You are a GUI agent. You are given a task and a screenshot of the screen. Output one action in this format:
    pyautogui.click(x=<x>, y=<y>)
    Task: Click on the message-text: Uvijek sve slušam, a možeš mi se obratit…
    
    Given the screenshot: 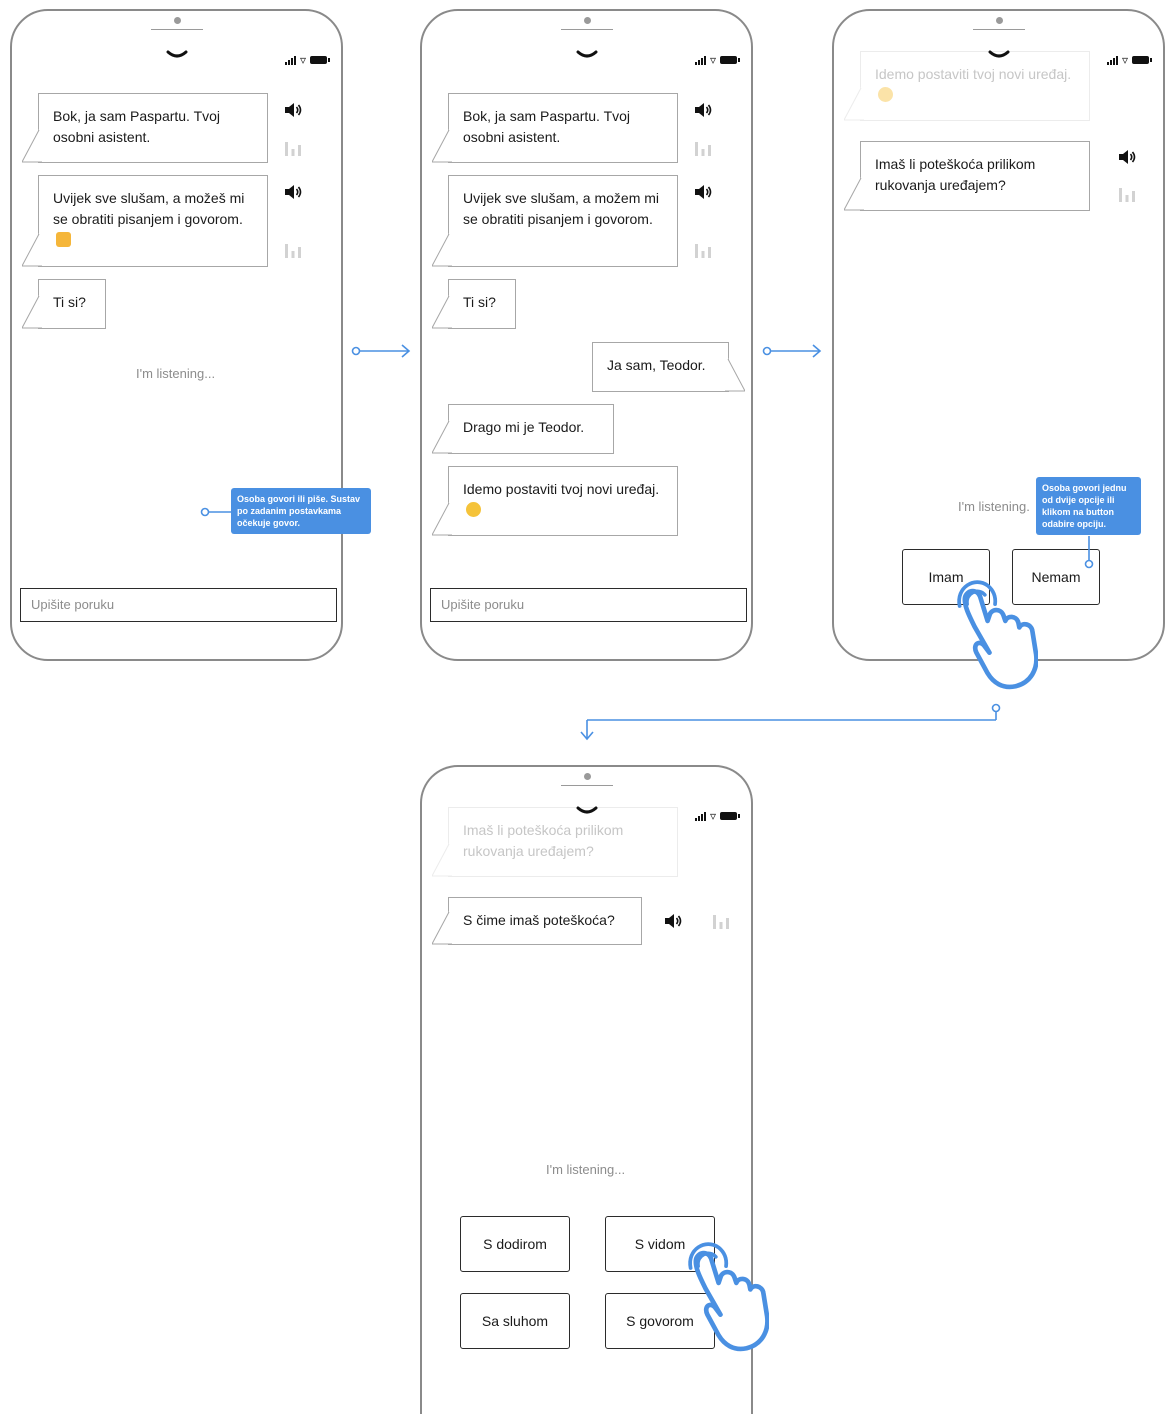 What is the action you would take?
    pyautogui.click(x=149, y=208)
    